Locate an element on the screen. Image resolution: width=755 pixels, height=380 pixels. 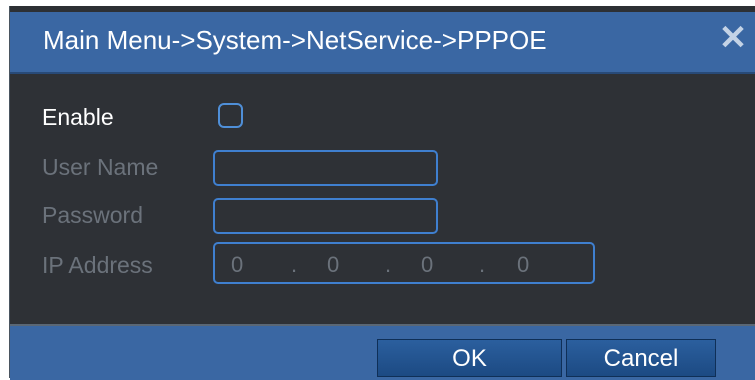
ip-address-label: IP Address is located at coordinates (97, 265).